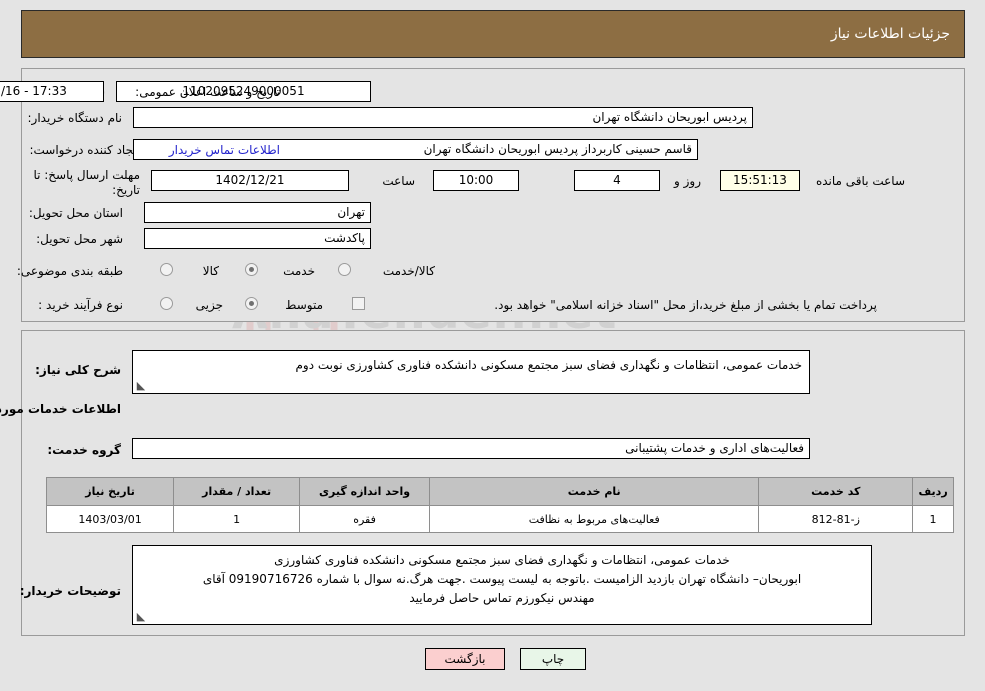  What do you see at coordinates (166, 269) in the screenshot?
I see `radio-category-kala` at bounding box center [166, 269].